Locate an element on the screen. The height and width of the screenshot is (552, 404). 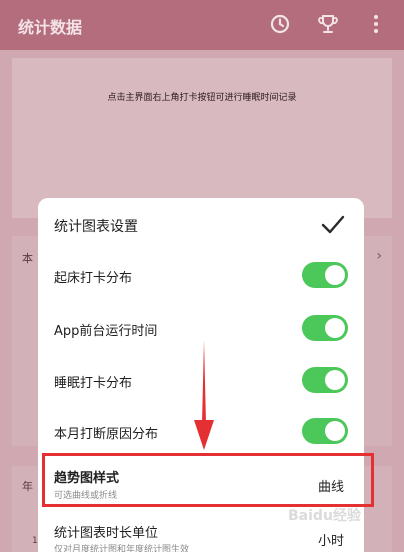
dialog-title: 统计图表设置 is located at coordinates (96, 227).